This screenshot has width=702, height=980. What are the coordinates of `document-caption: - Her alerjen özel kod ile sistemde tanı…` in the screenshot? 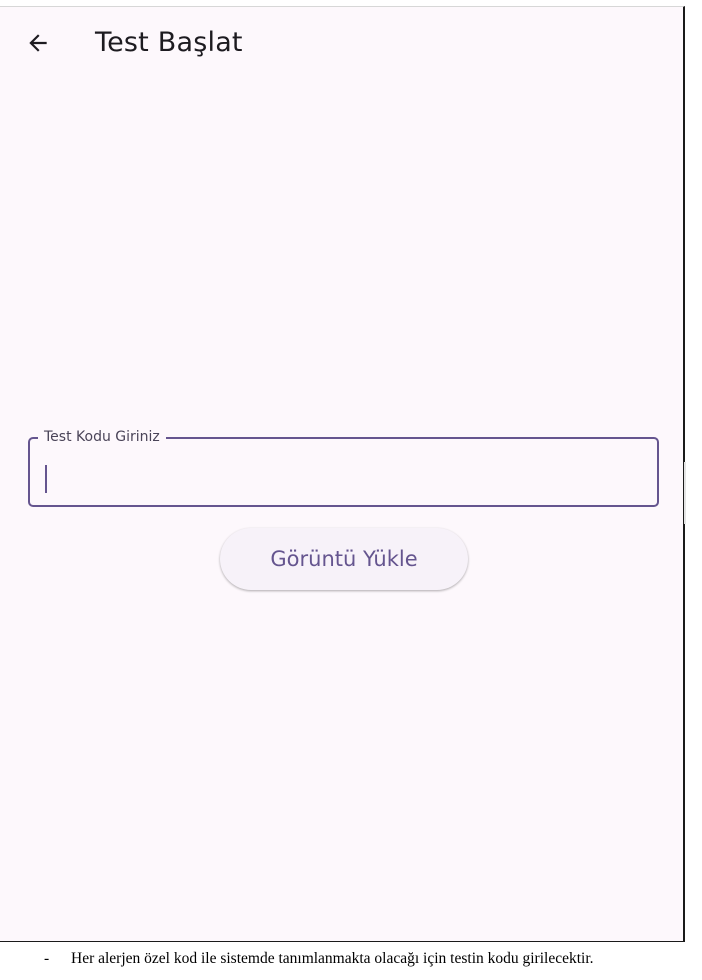 It's located at (351, 962).